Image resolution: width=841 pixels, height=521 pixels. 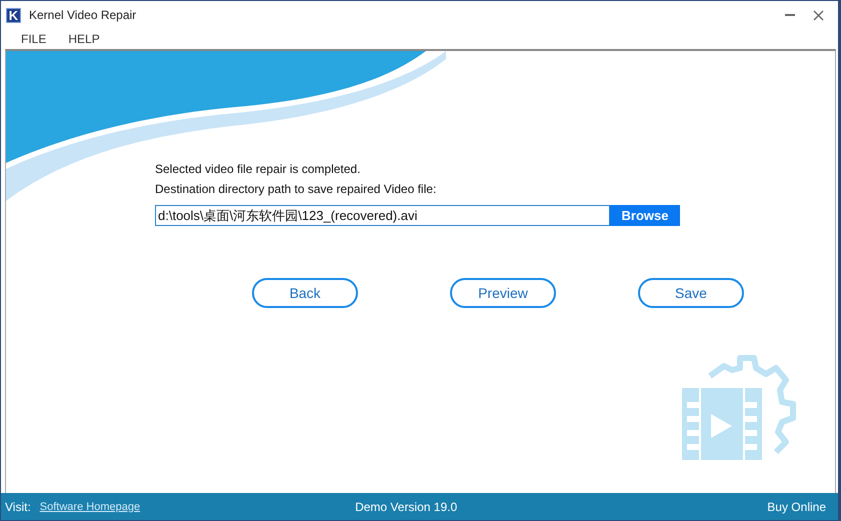 What do you see at coordinates (258, 169) in the screenshot?
I see `status-message: Selected video file repair is completed.` at bounding box center [258, 169].